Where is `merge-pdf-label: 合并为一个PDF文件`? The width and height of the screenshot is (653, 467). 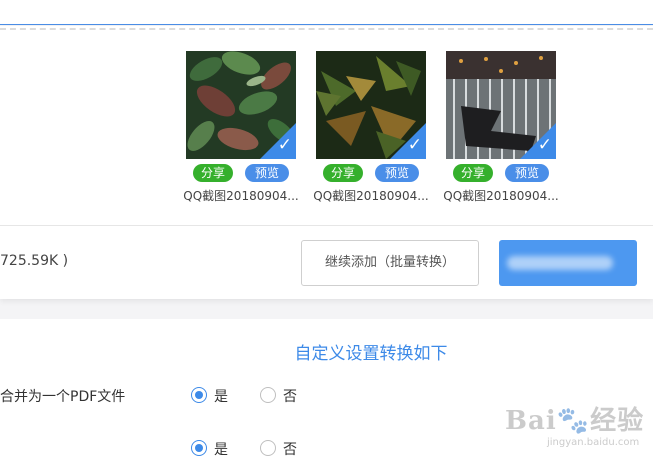 merge-pdf-label: 合并为一个PDF文件 is located at coordinates (63, 397).